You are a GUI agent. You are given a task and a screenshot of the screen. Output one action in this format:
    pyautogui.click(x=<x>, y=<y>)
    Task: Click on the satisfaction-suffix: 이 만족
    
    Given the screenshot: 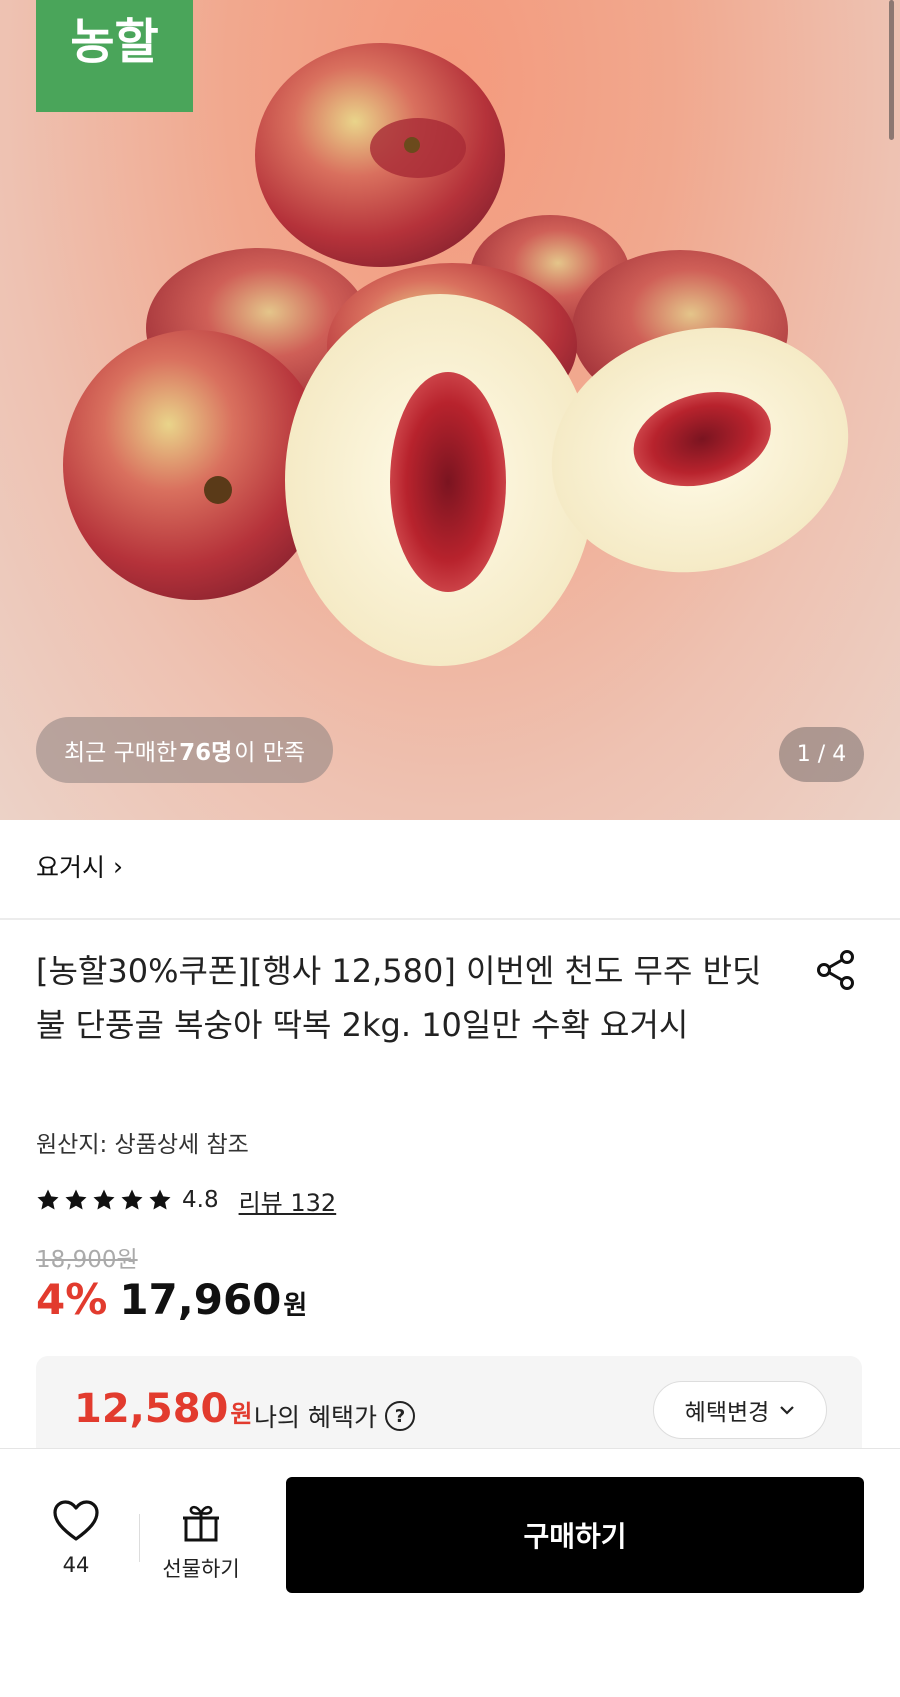 What is the action you would take?
    pyautogui.click(x=270, y=753)
    